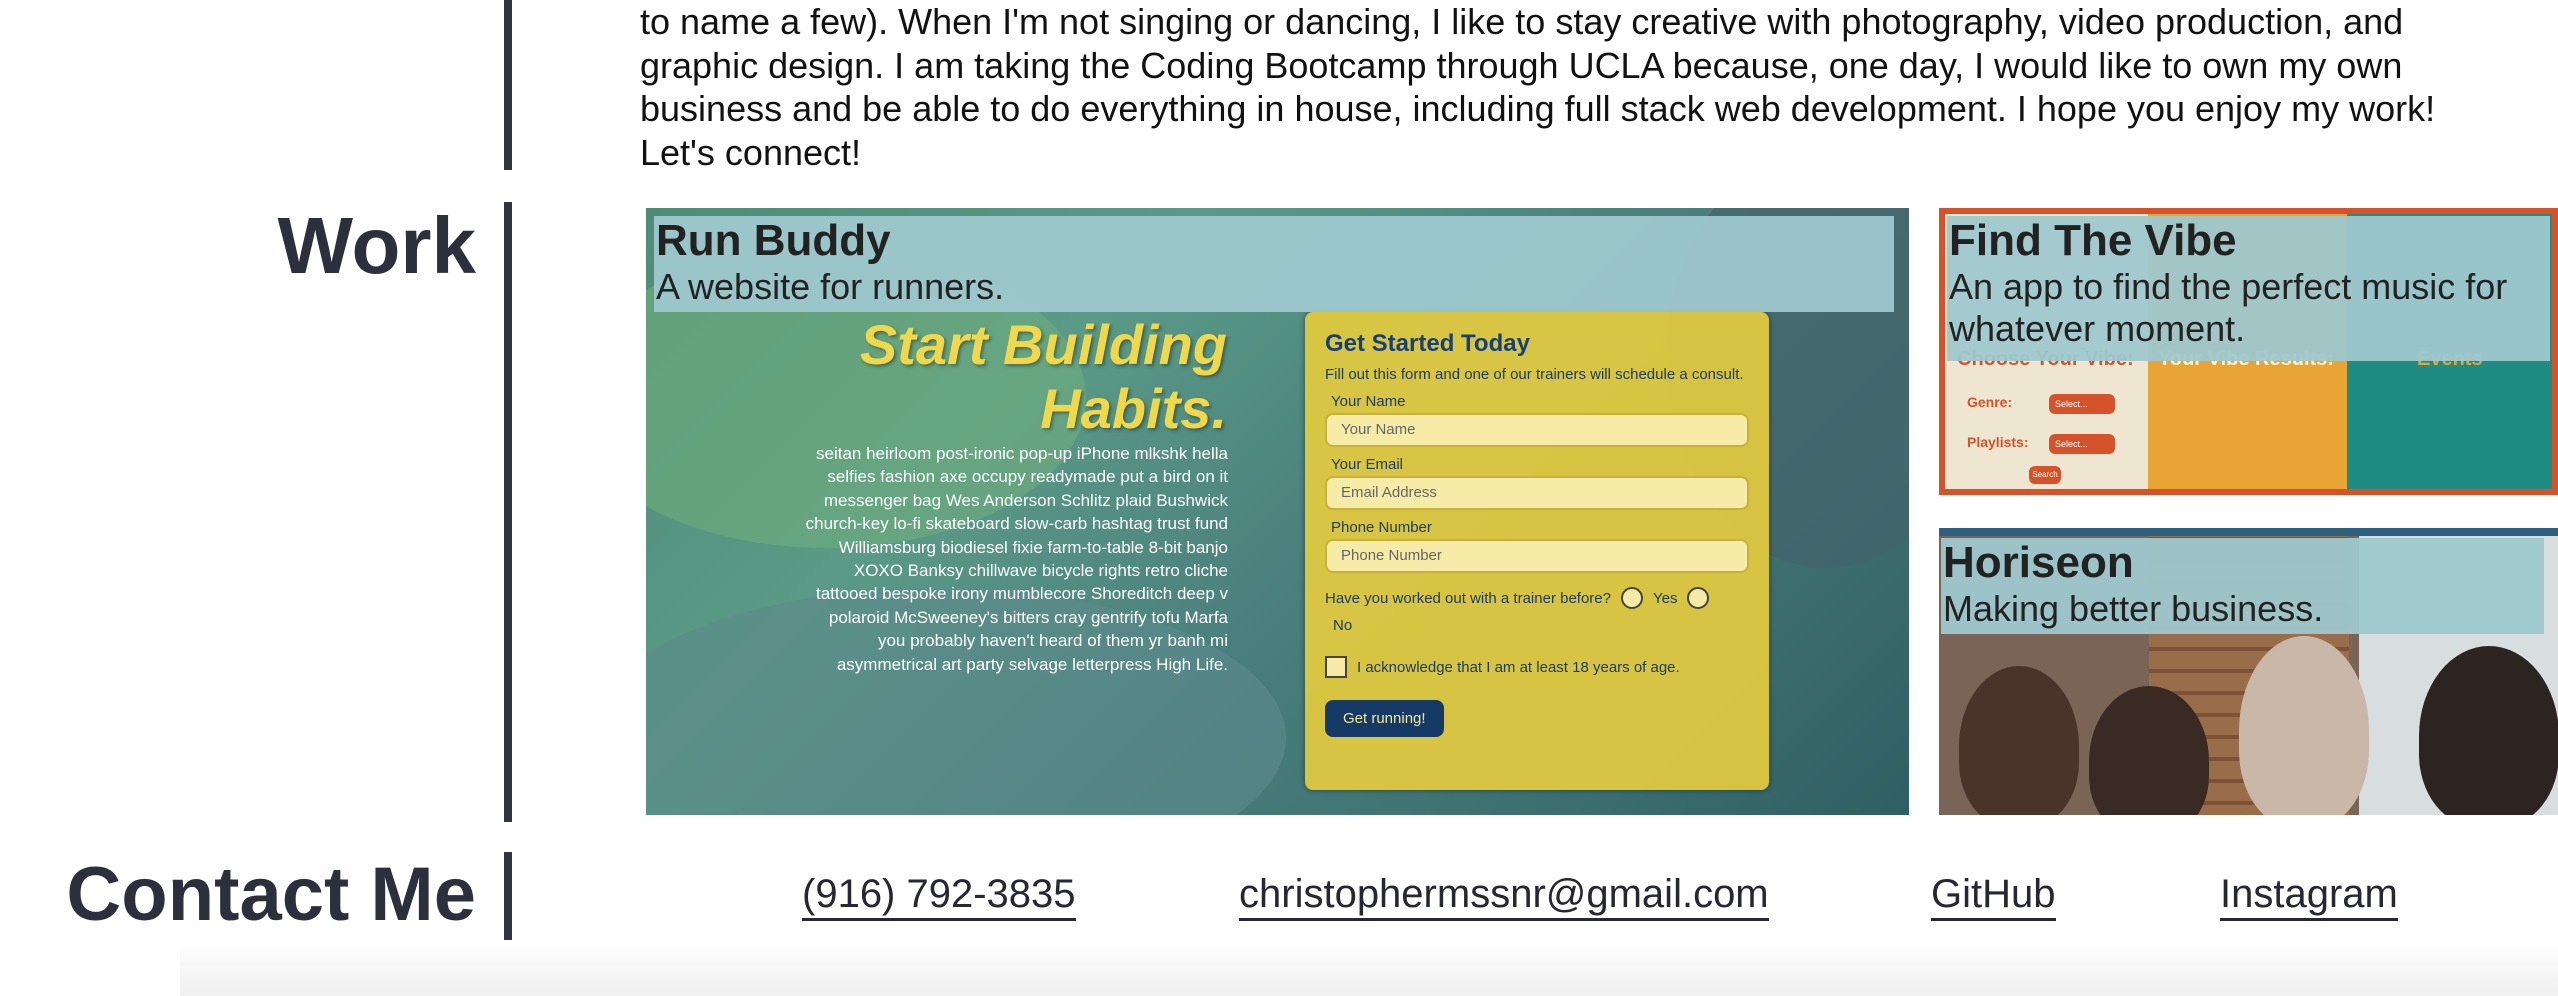  I want to click on phone-link: (916) 792-3835, so click(939, 895).